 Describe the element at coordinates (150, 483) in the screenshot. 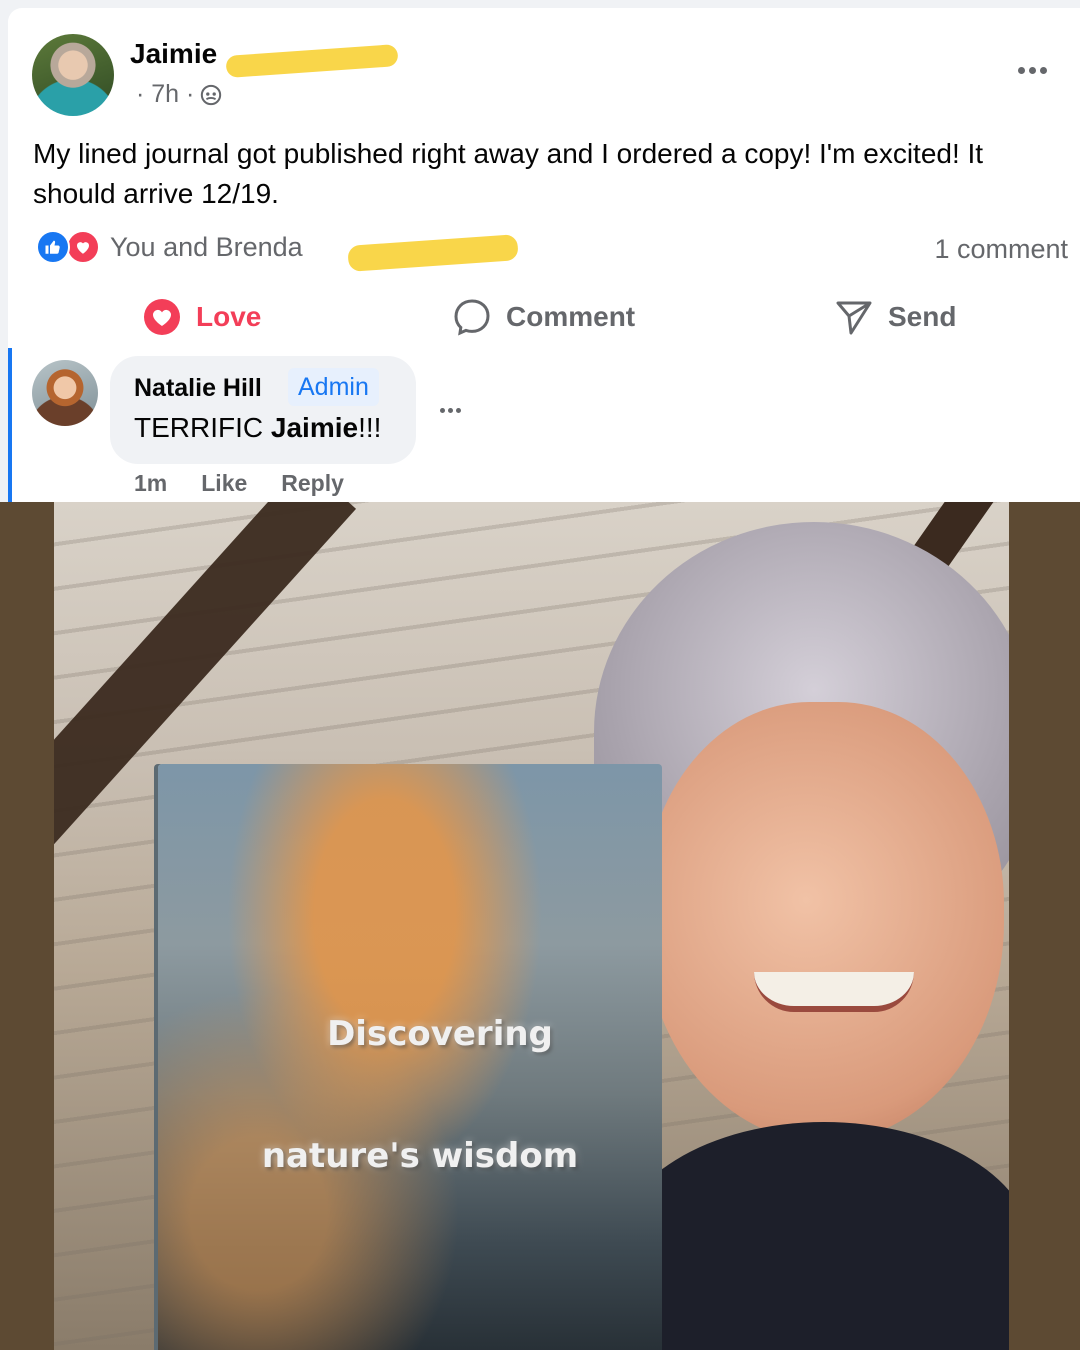

I see `comment-time: 1m` at that location.